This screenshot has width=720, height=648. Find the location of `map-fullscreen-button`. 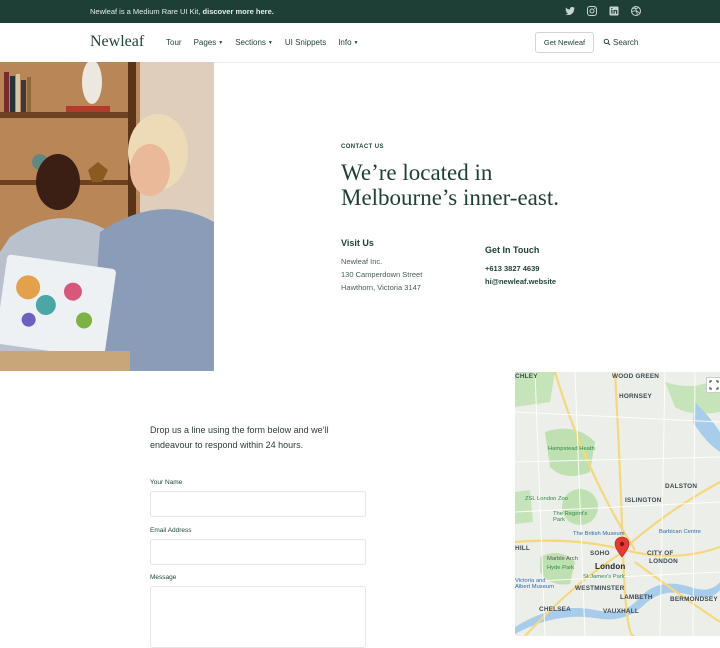

map-fullscreen-button is located at coordinates (713, 385).